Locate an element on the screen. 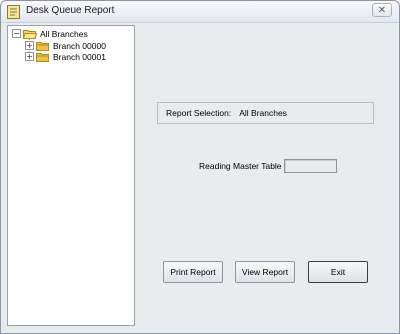 This screenshot has width=400, height=334. reading-master-table-label: Reading Master Table is located at coordinates (240, 166).